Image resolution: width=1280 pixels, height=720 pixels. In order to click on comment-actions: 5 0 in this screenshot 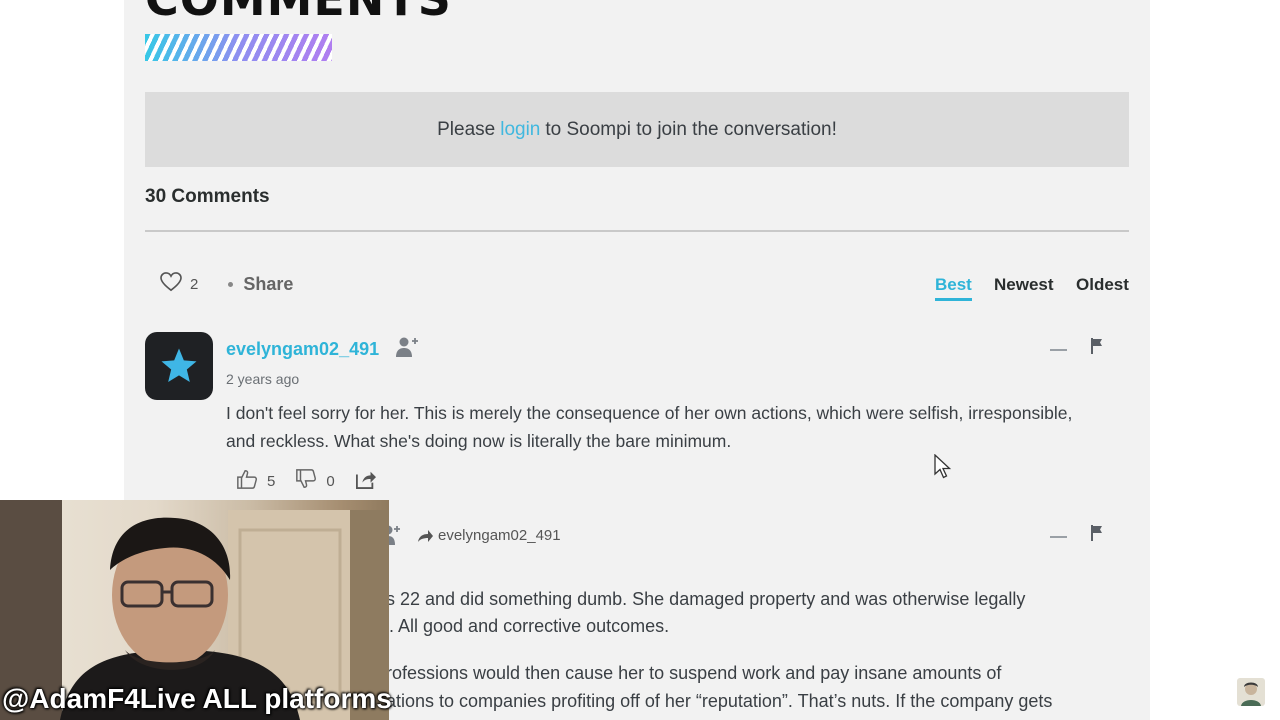, I will do `click(306, 481)`.